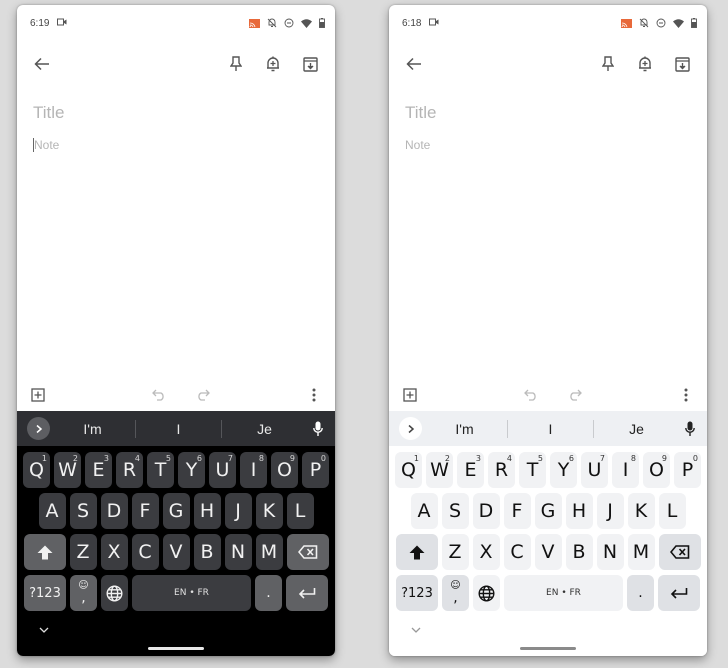 This screenshot has width=728, height=668. What do you see at coordinates (414, 64) in the screenshot?
I see `back-button` at bounding box center [414, 64].